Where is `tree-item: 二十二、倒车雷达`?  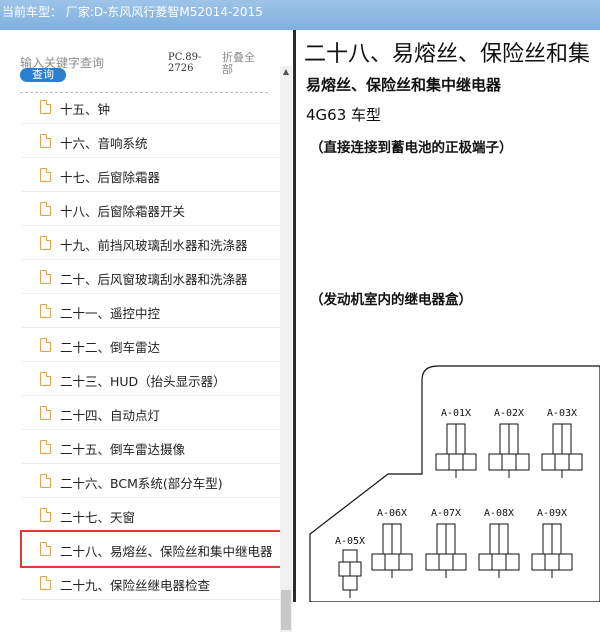 tree-item: 二十二、倒车雷达 is located at coordinates (153, 345).